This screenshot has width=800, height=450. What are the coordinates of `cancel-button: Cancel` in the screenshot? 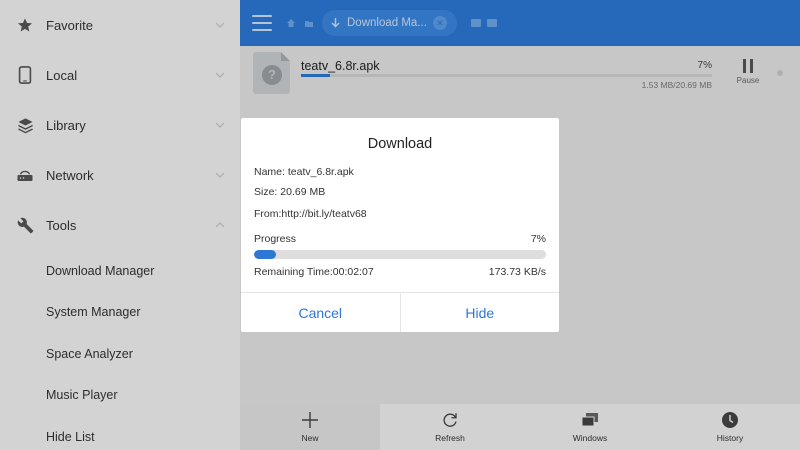 It's located at (320, 312).